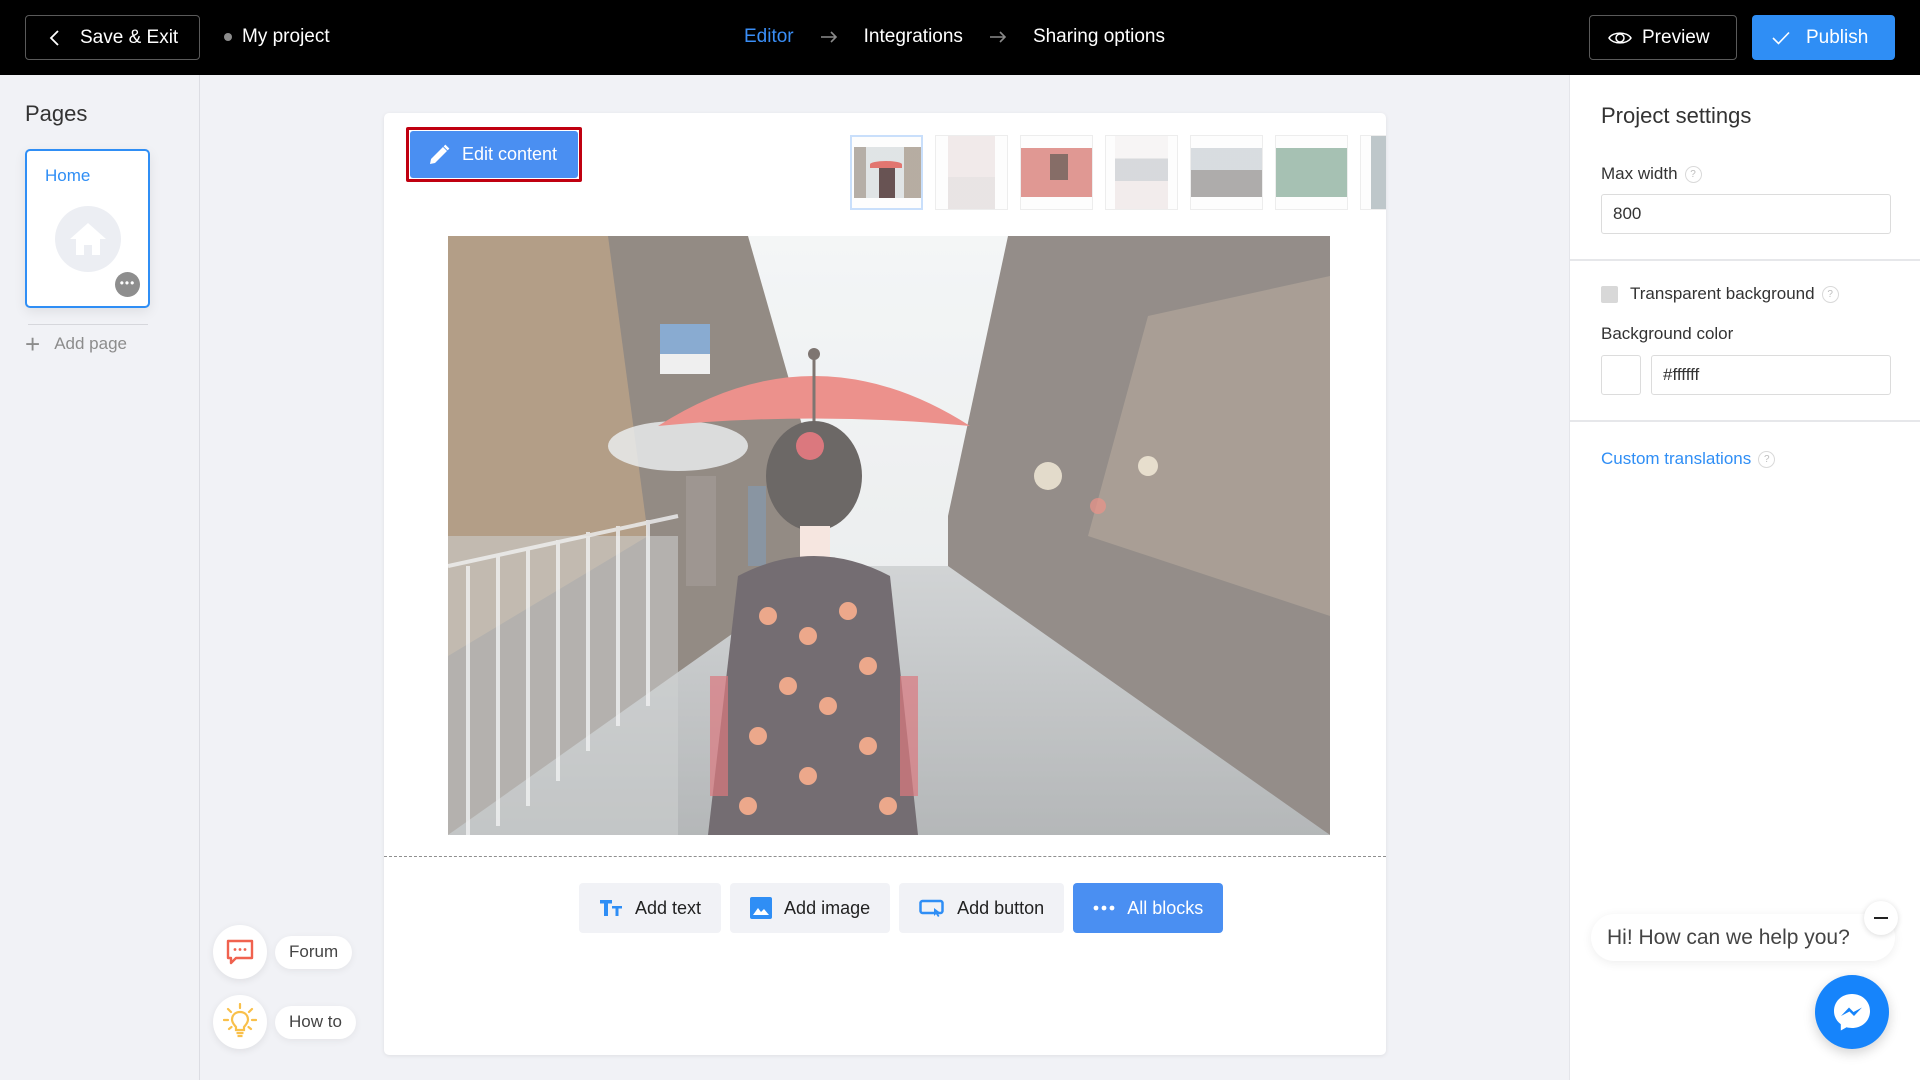 Image resolution: width=1920 pixels, height=1080 pixels. I want to click on all-blocks-button: All blocks, so click(1148, 908).